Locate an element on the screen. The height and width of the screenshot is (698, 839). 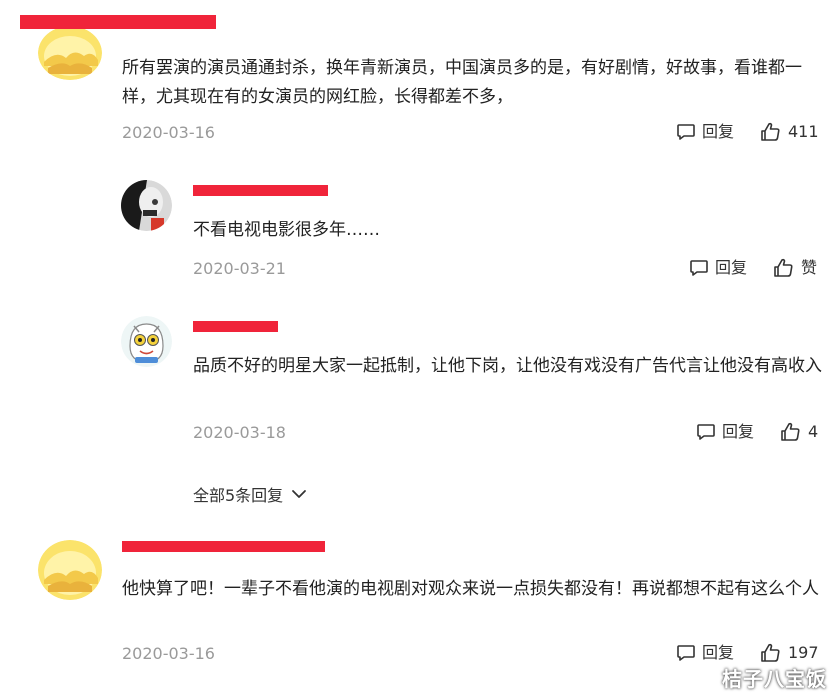
user-photo-avatar is located at coordinates (146, 205).